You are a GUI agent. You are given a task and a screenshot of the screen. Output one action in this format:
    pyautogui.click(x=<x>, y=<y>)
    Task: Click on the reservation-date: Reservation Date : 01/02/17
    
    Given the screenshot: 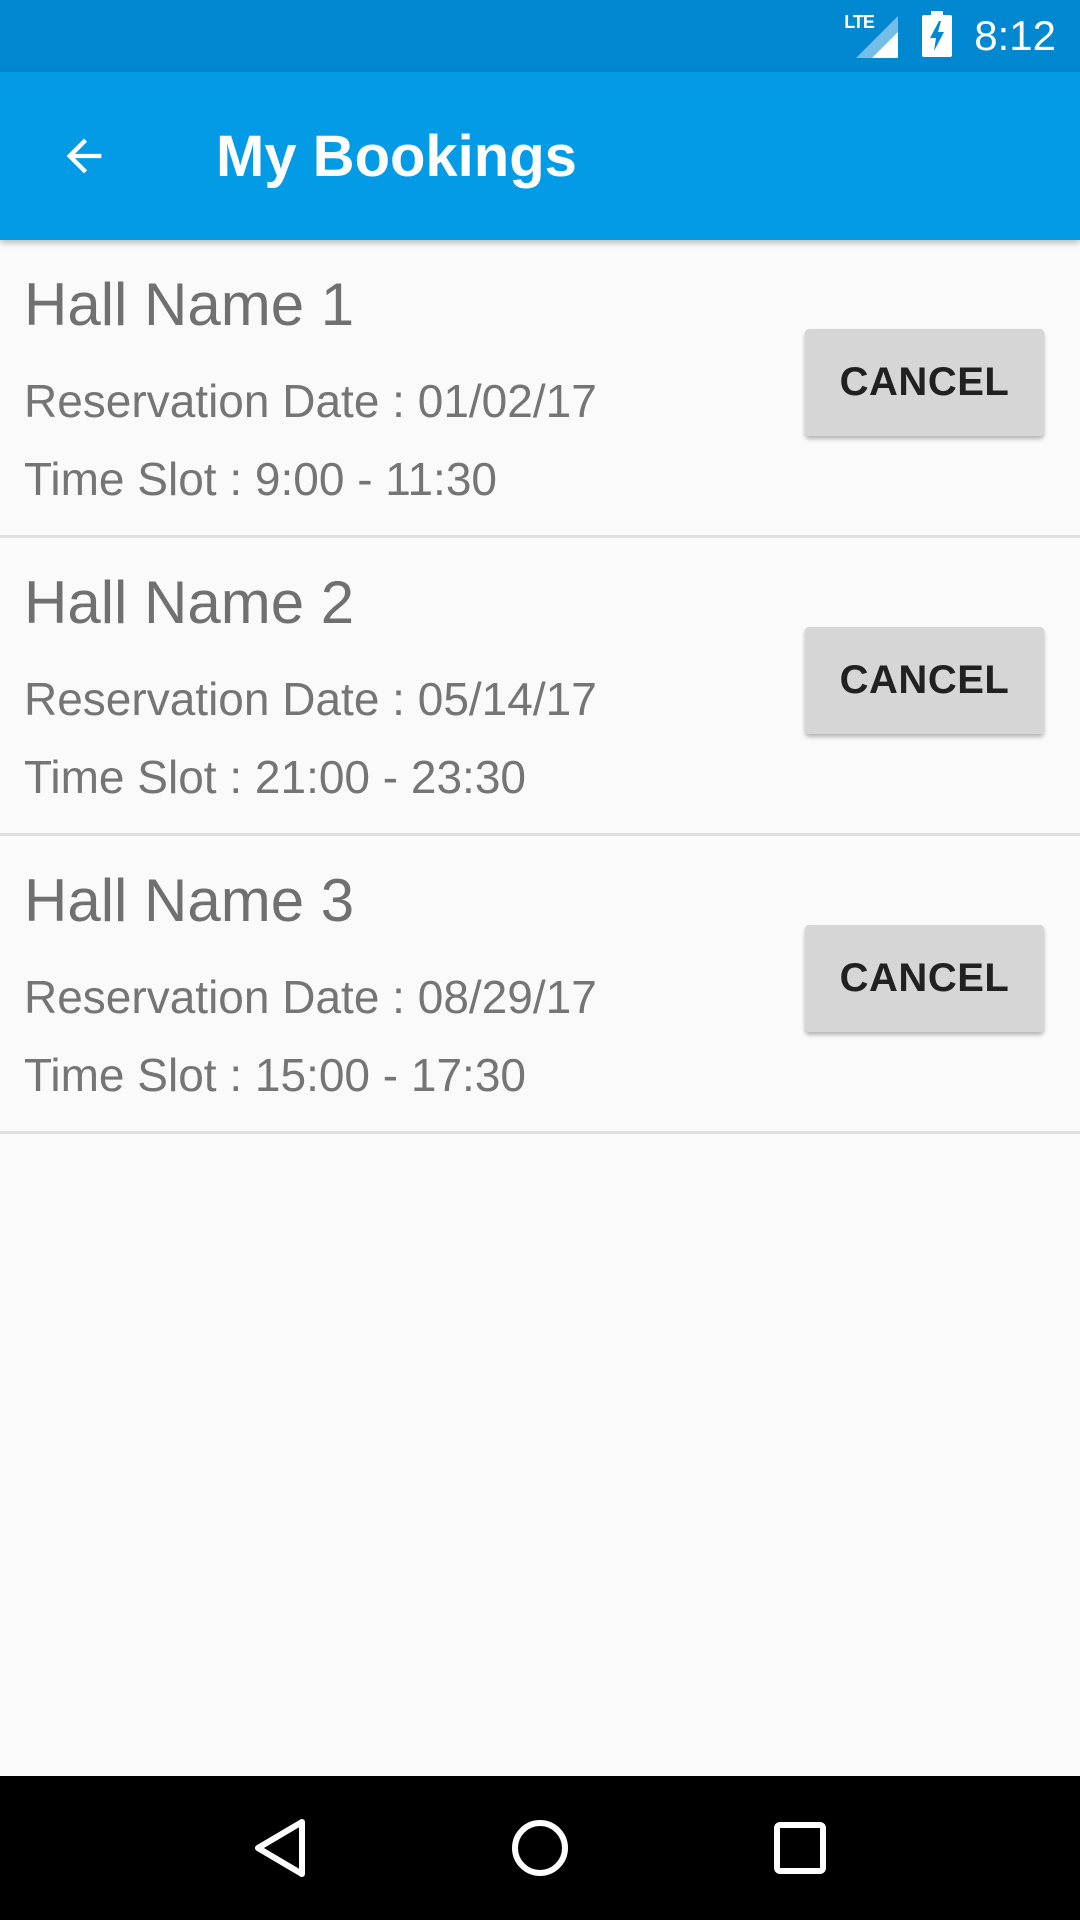 What is the action you would take?
    pyautogui.click(x=310, y=401)
    